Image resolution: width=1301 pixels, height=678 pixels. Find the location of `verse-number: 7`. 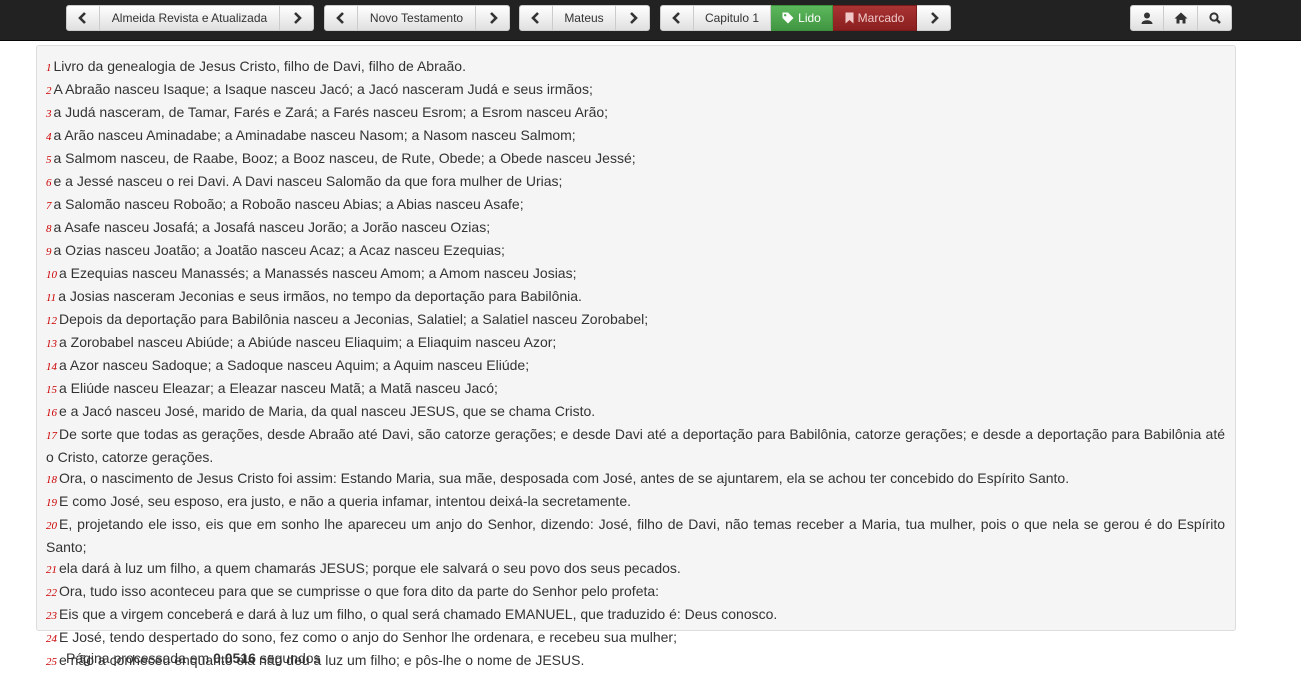

verse-number: 7 is located at coordinates (49, 206).